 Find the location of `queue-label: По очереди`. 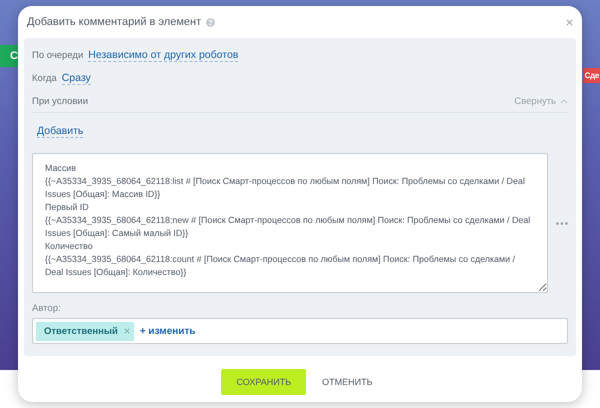

queue-label: По очереди is located at coordinates (58, 55).